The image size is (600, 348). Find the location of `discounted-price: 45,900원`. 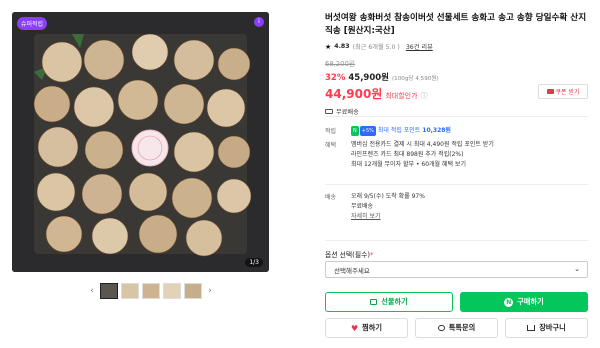

discounted-price: 45,900원 is located at coordinates (368, 78).